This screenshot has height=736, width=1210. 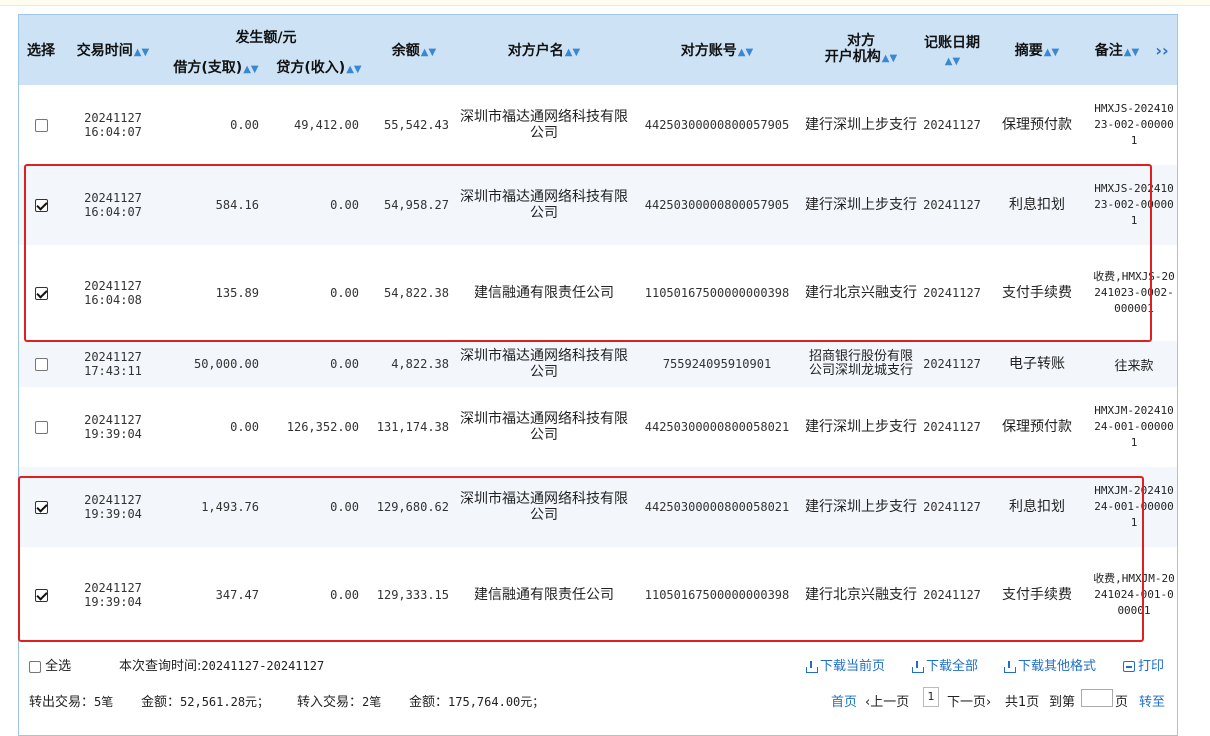 I want to click on select-all-checkbox, so click(x=35, y=666).